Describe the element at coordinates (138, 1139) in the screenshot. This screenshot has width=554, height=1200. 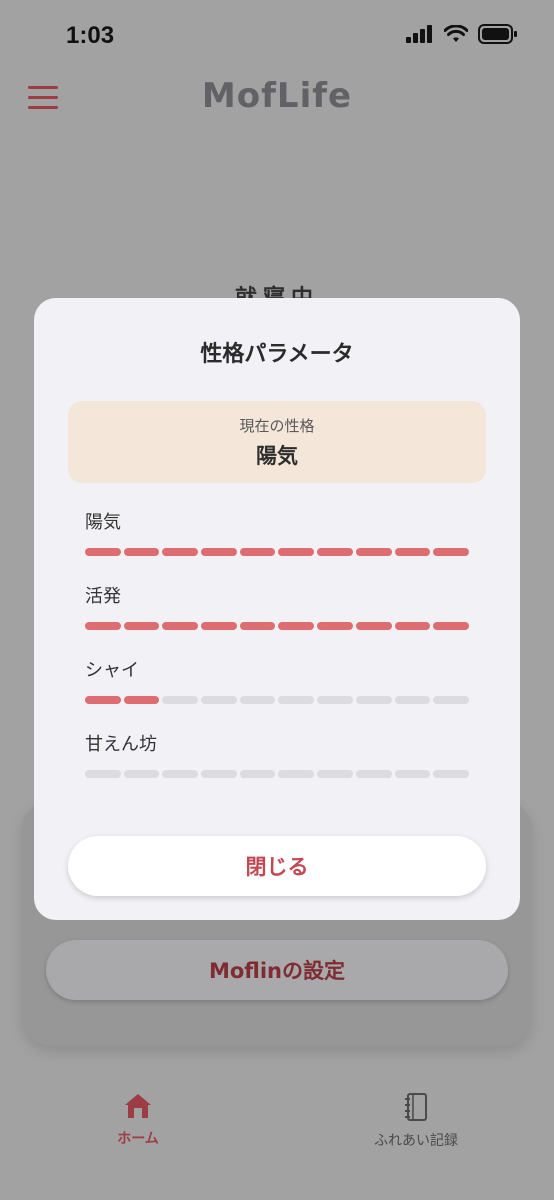
I see `tab-home-label: ホーム` at that location.